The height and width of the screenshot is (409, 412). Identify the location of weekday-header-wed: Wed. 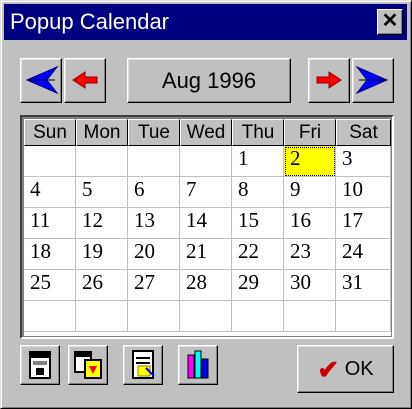
(206, 132).